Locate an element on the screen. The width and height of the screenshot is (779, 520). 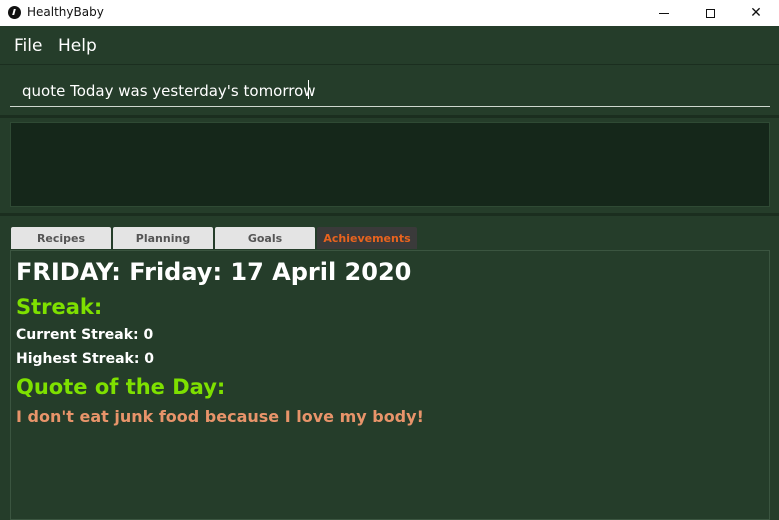
tab-recipes: Recipes is located at coordinates (61, 238).